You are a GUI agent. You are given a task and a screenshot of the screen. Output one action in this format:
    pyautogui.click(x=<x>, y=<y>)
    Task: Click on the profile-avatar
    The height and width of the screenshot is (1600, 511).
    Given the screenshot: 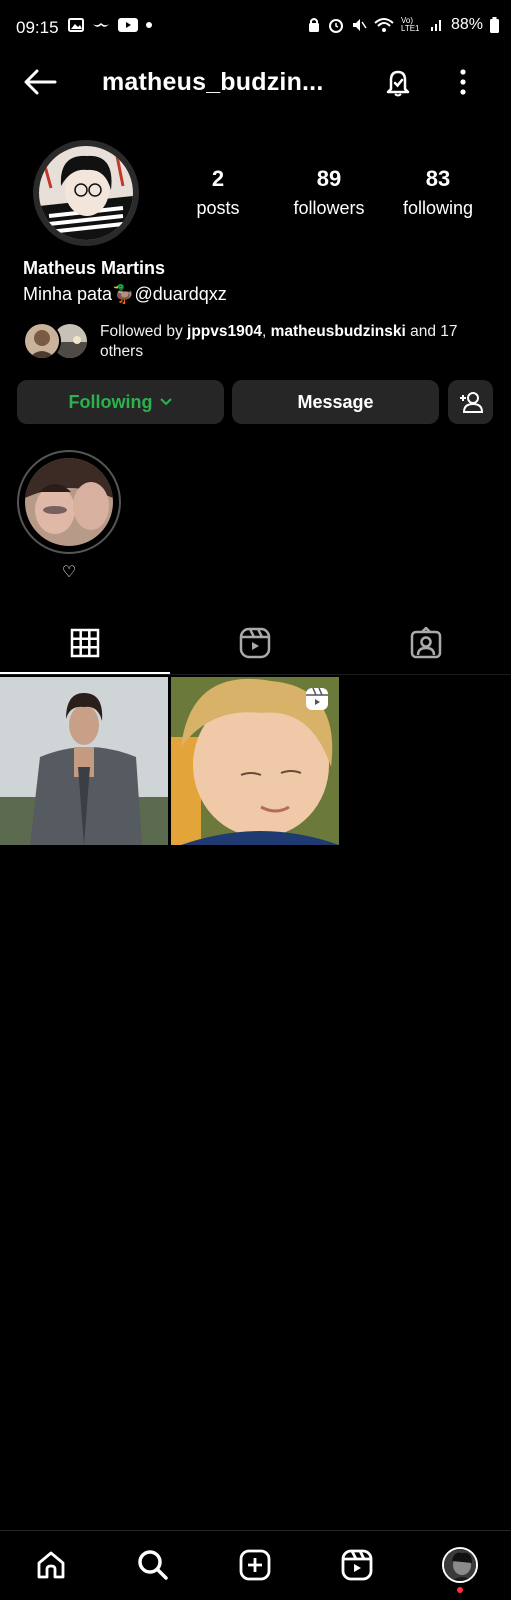 What is the action you would take?
    pyautogui.click(x=86, y=193)
    